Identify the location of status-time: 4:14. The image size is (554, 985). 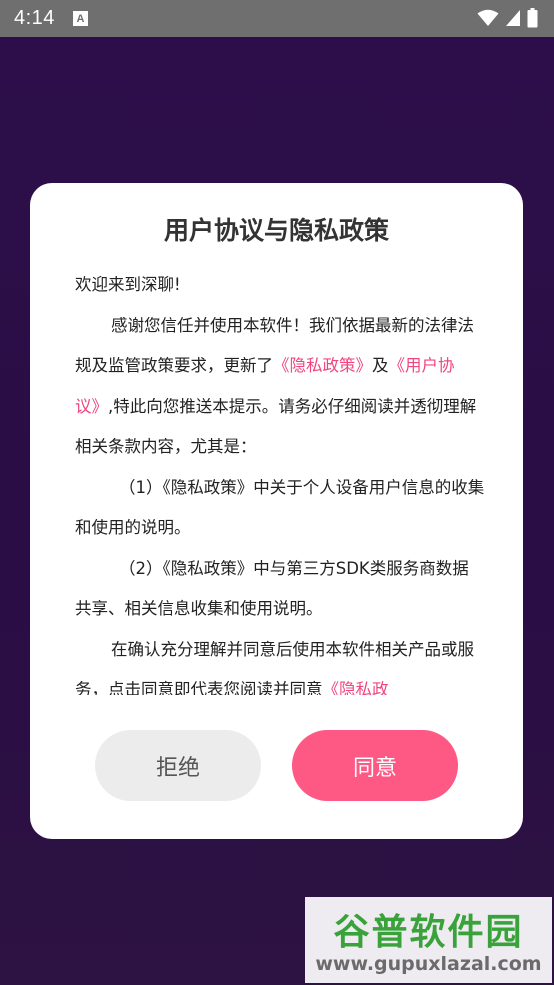
(34, 18).